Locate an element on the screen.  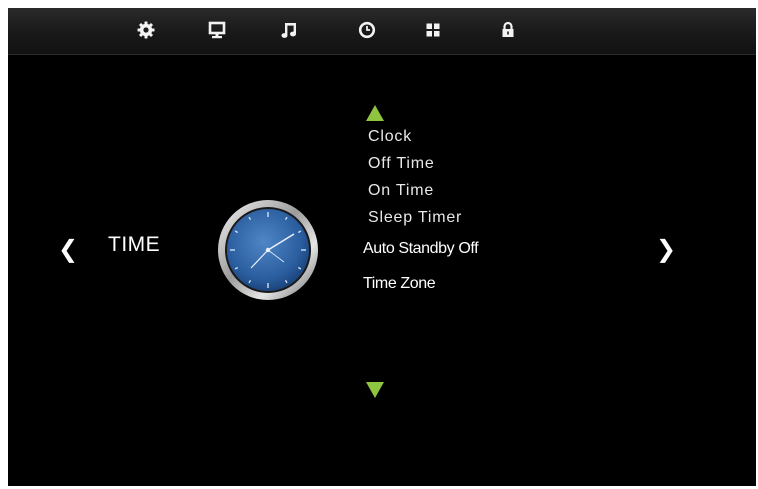
tab-time is located at coordinates (367, 30).